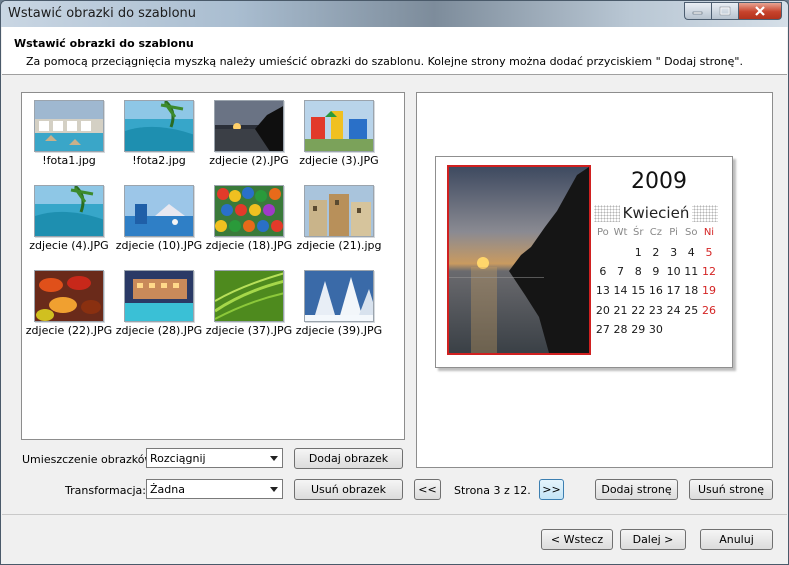  Describe the element at coordinates (636, 489) in the screenshot. I see `add-page-button: Dodaj stronę` at that location.